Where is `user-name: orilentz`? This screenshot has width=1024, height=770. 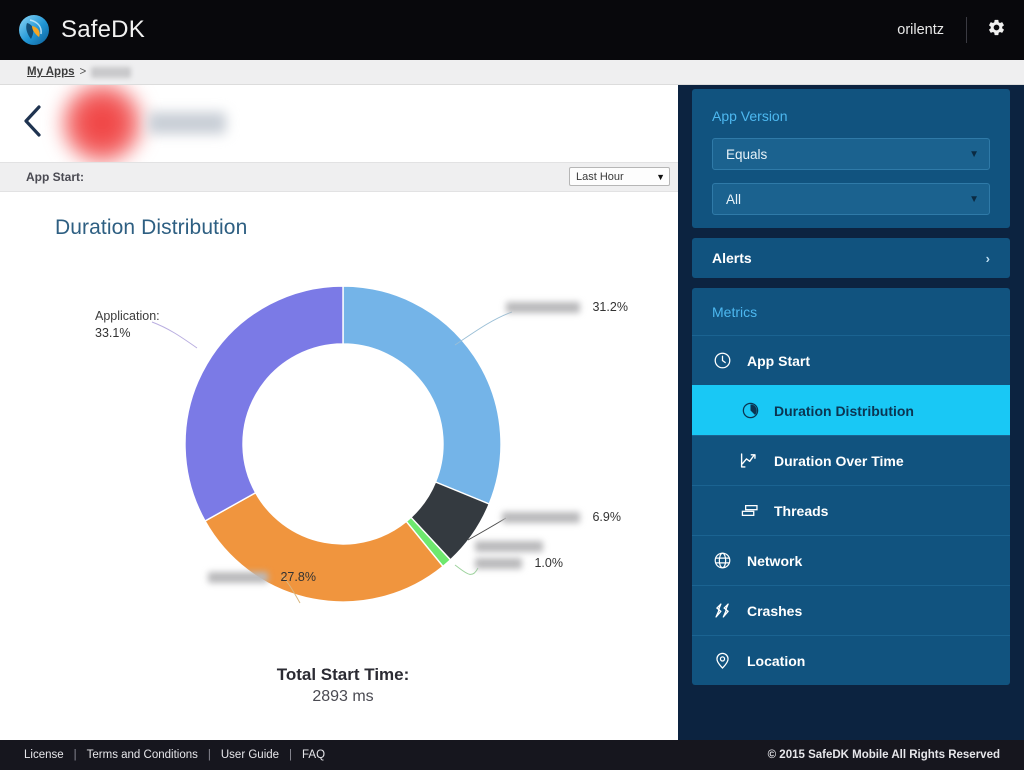 user-name: orilentz is located at coordinates (931, 30).